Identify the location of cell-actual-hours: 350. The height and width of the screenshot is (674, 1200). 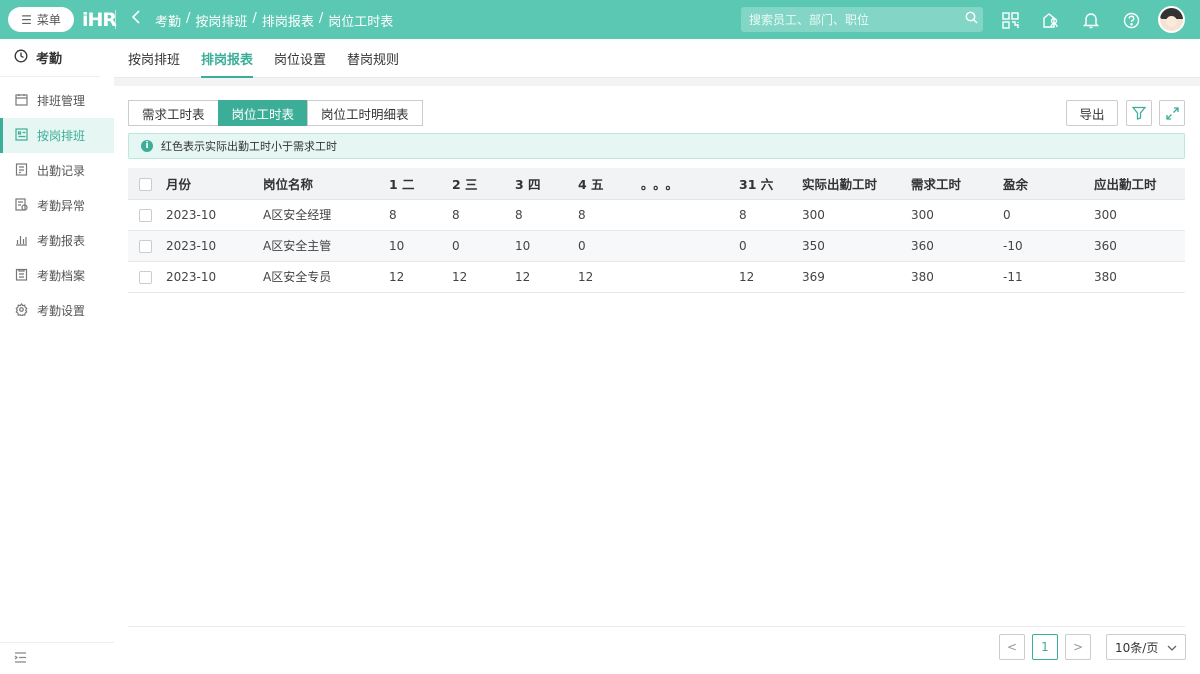
(856, 246).